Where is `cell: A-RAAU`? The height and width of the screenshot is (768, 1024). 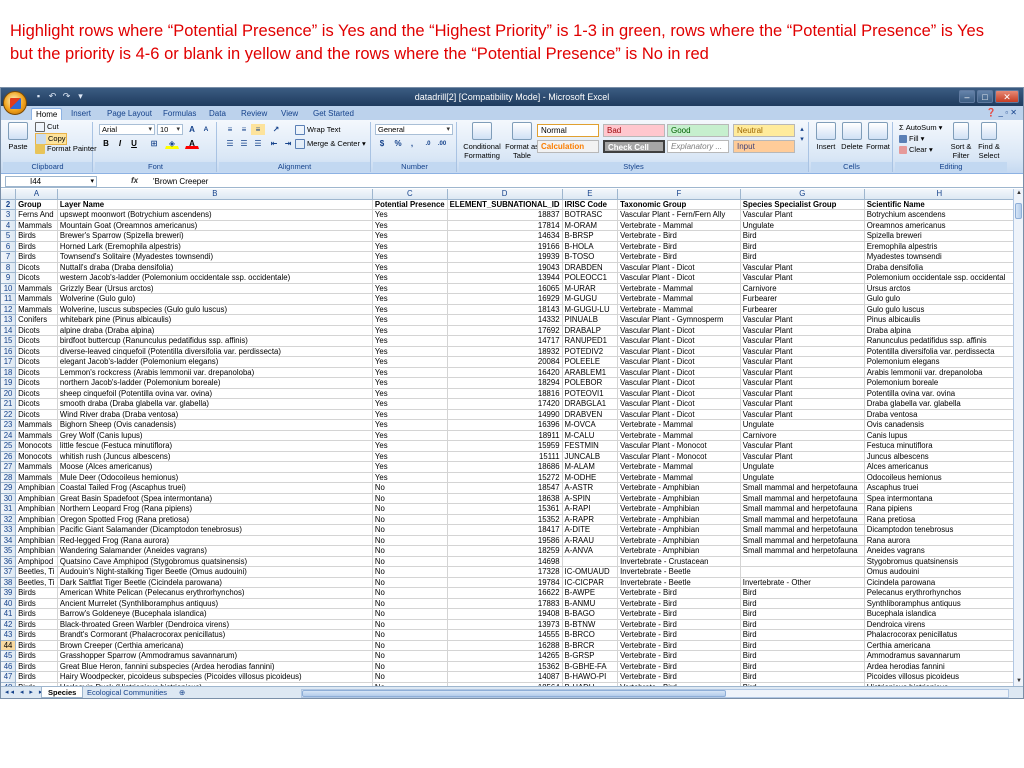
cell: A-RAAU is located at coordinates (590, 540).